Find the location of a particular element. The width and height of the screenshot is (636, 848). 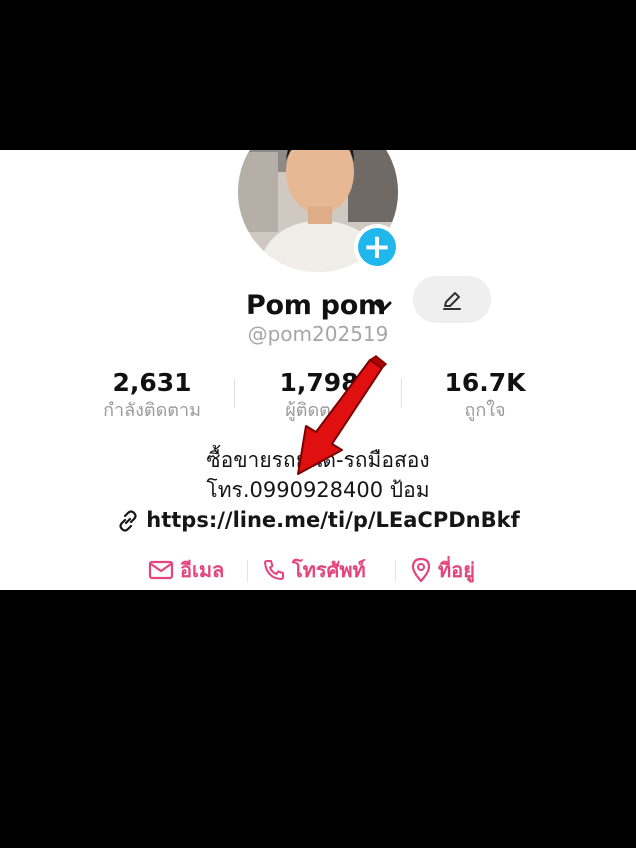

email-button: อีเมล is located at coordinates (186, 570).